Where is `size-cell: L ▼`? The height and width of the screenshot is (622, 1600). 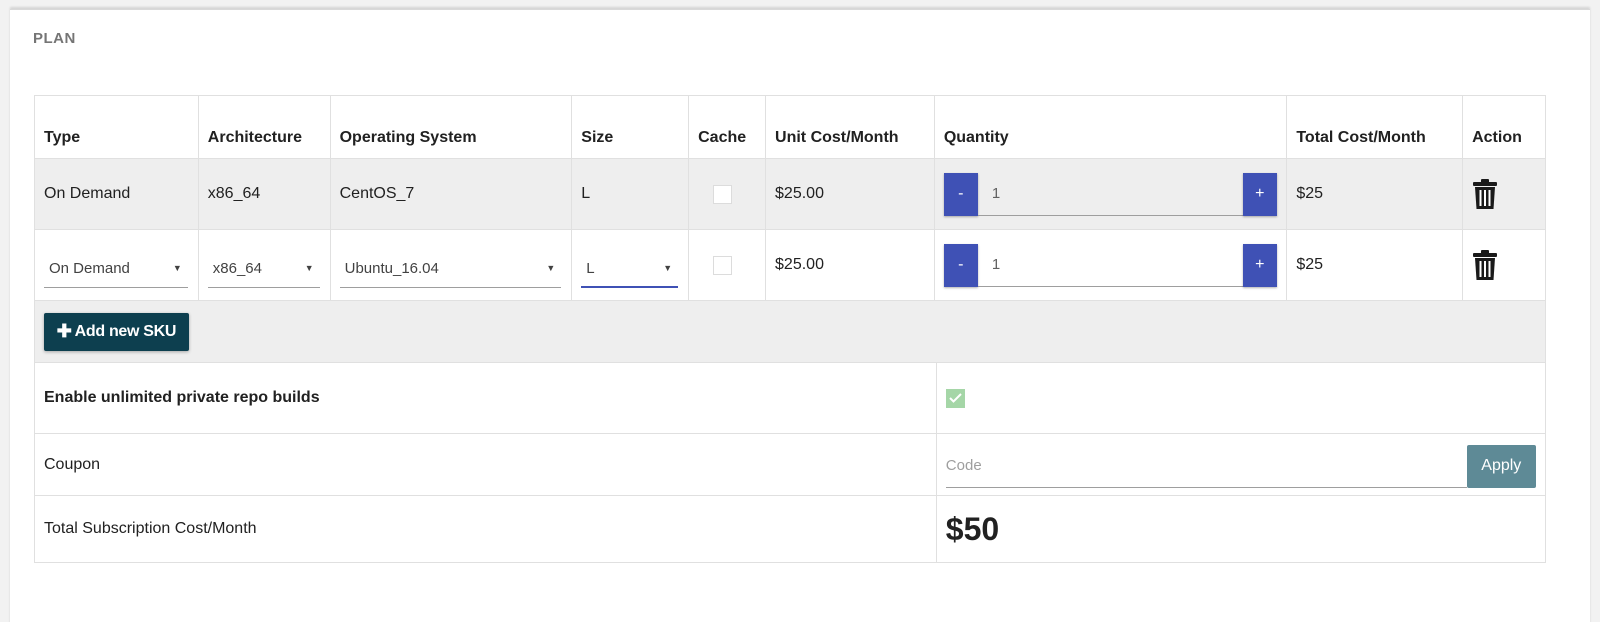 size-cell: L ▼ is located at coordinates (629, 265).